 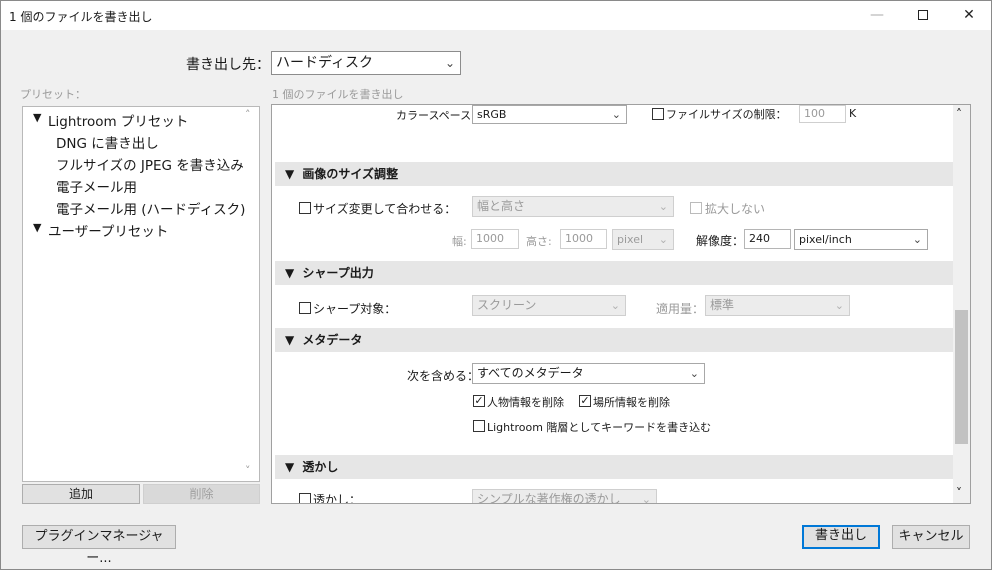 What do you see at coordinates (355, 309) in the screenshot?
I see `sharpen-for-label: シャープ対象：` at bounding box center [355, 309].